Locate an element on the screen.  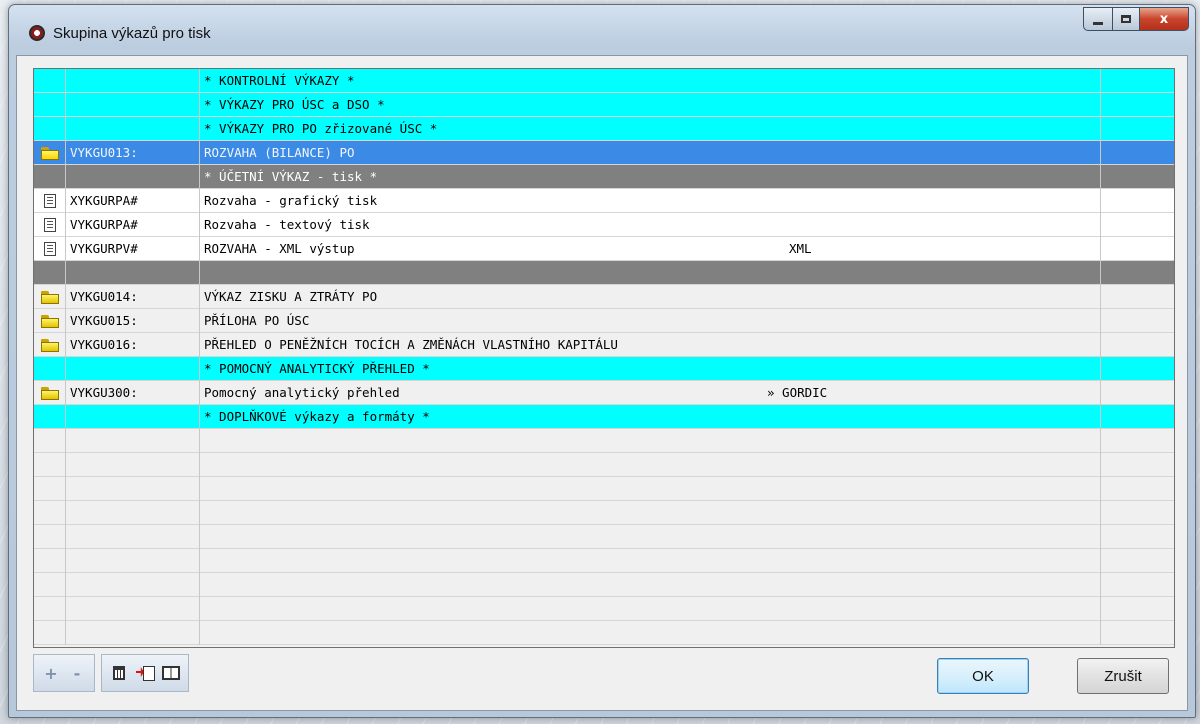
cancel-button: Zrušit is located at coordinates (1123, 676).